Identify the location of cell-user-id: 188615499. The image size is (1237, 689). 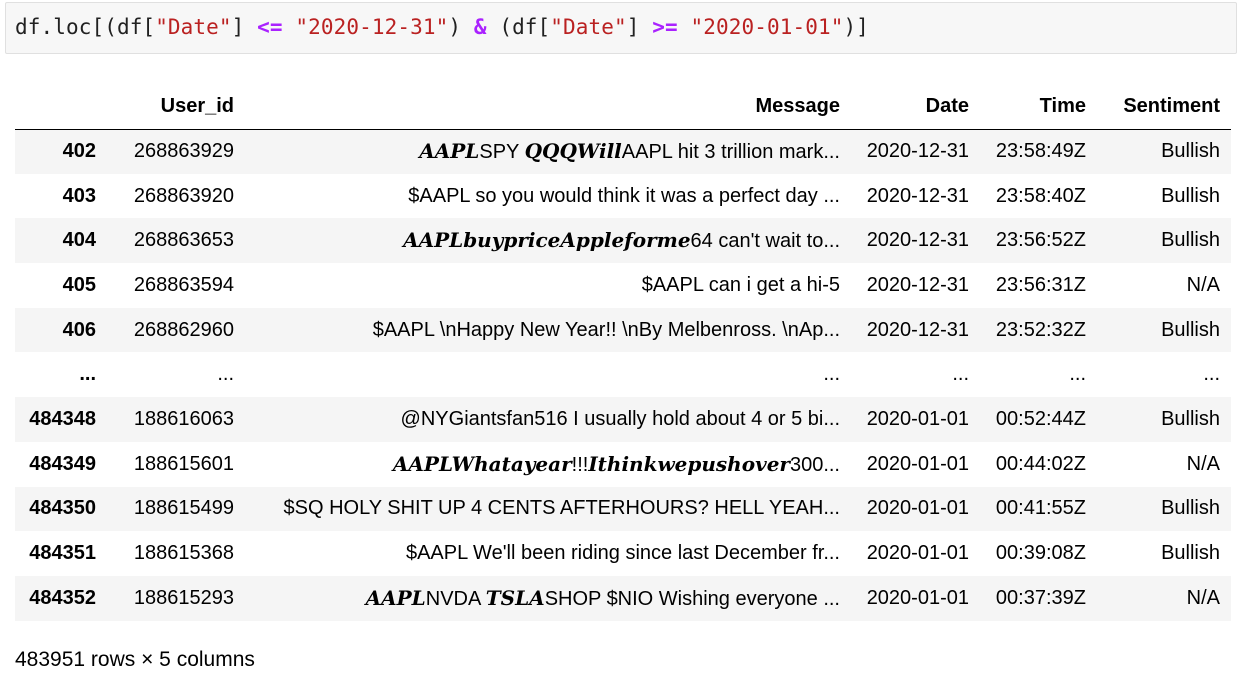
(183, 508).